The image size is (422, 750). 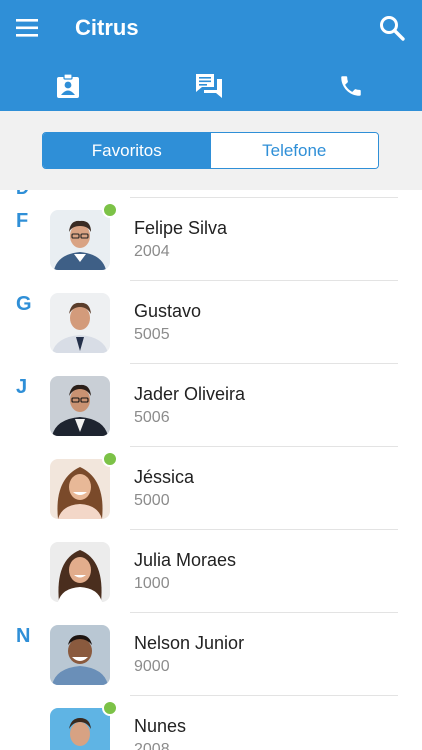 I want to click on section-letter: F, so click(x=22, y=221).